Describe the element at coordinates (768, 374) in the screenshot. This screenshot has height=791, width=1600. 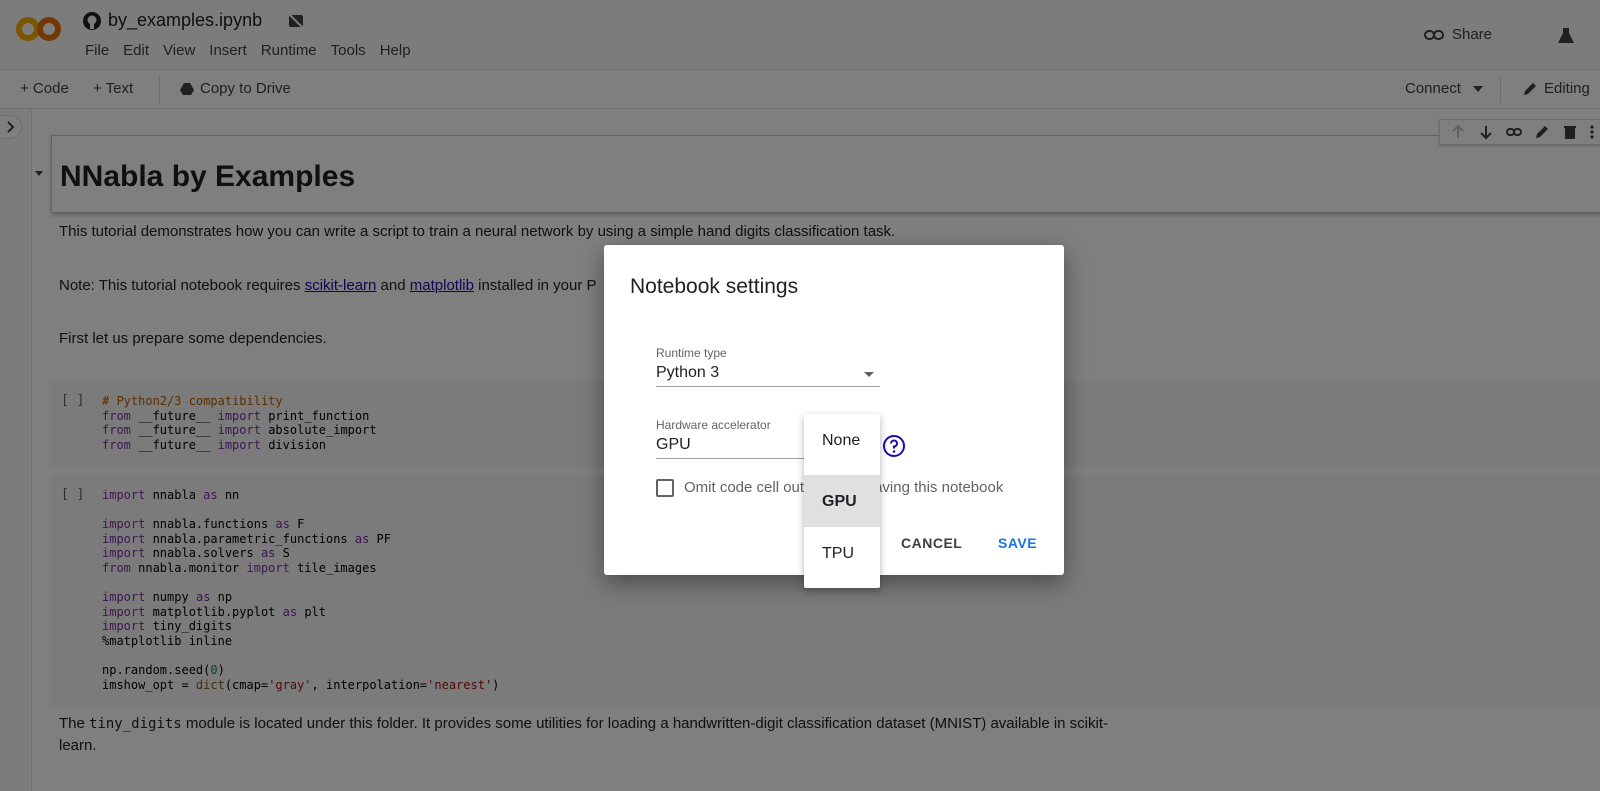
I see `runtime-type-select: Python 3` at that location.